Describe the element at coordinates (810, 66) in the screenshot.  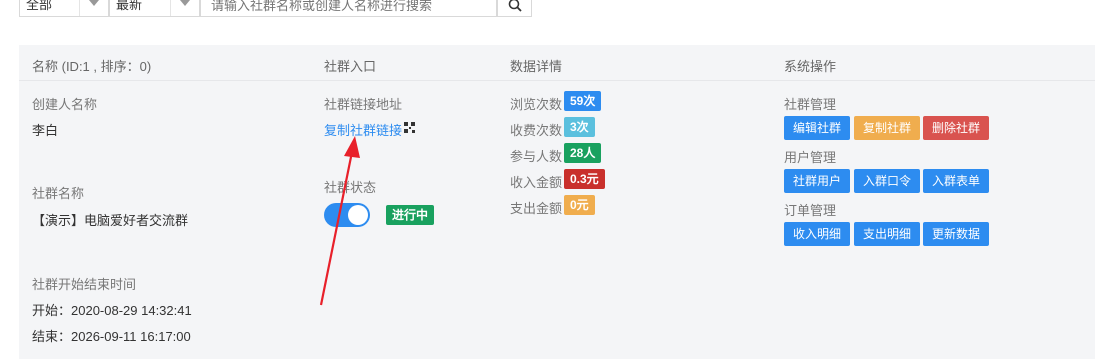
I see `header-ops: 系统操作` at that location.